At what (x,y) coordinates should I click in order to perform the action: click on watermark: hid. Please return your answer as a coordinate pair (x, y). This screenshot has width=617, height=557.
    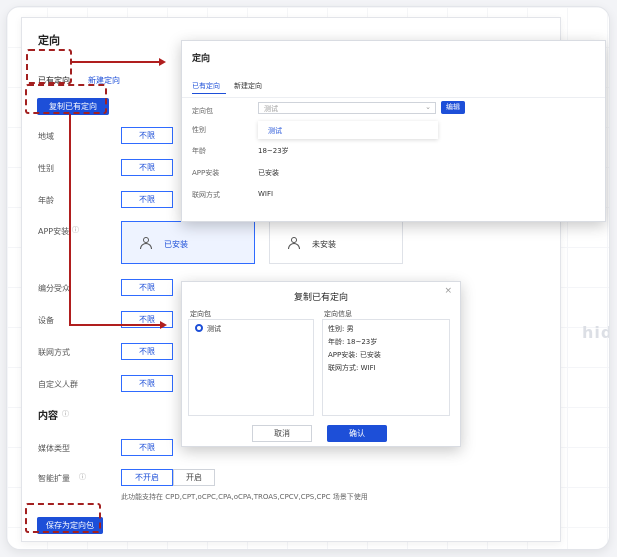
    Looking at the image, I should click on (595, 332).